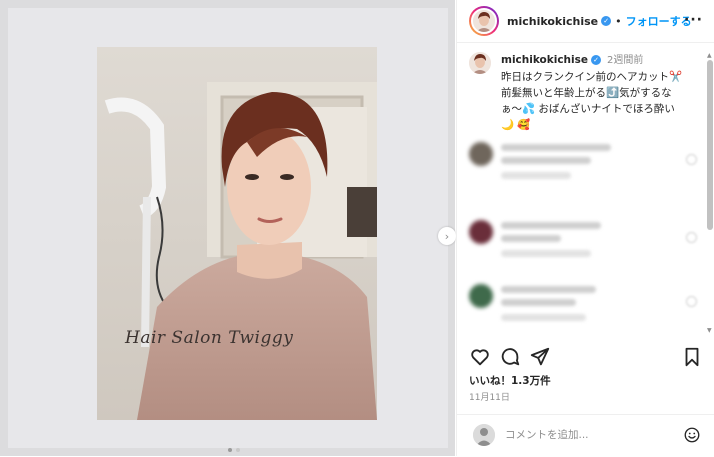 Image resolution: width=714 pixels, height=457 pixels. What do you see at coordinates (552, 21) in the screenshot?
I see `header-username: michikokichise` at bounding box center [552, 21].